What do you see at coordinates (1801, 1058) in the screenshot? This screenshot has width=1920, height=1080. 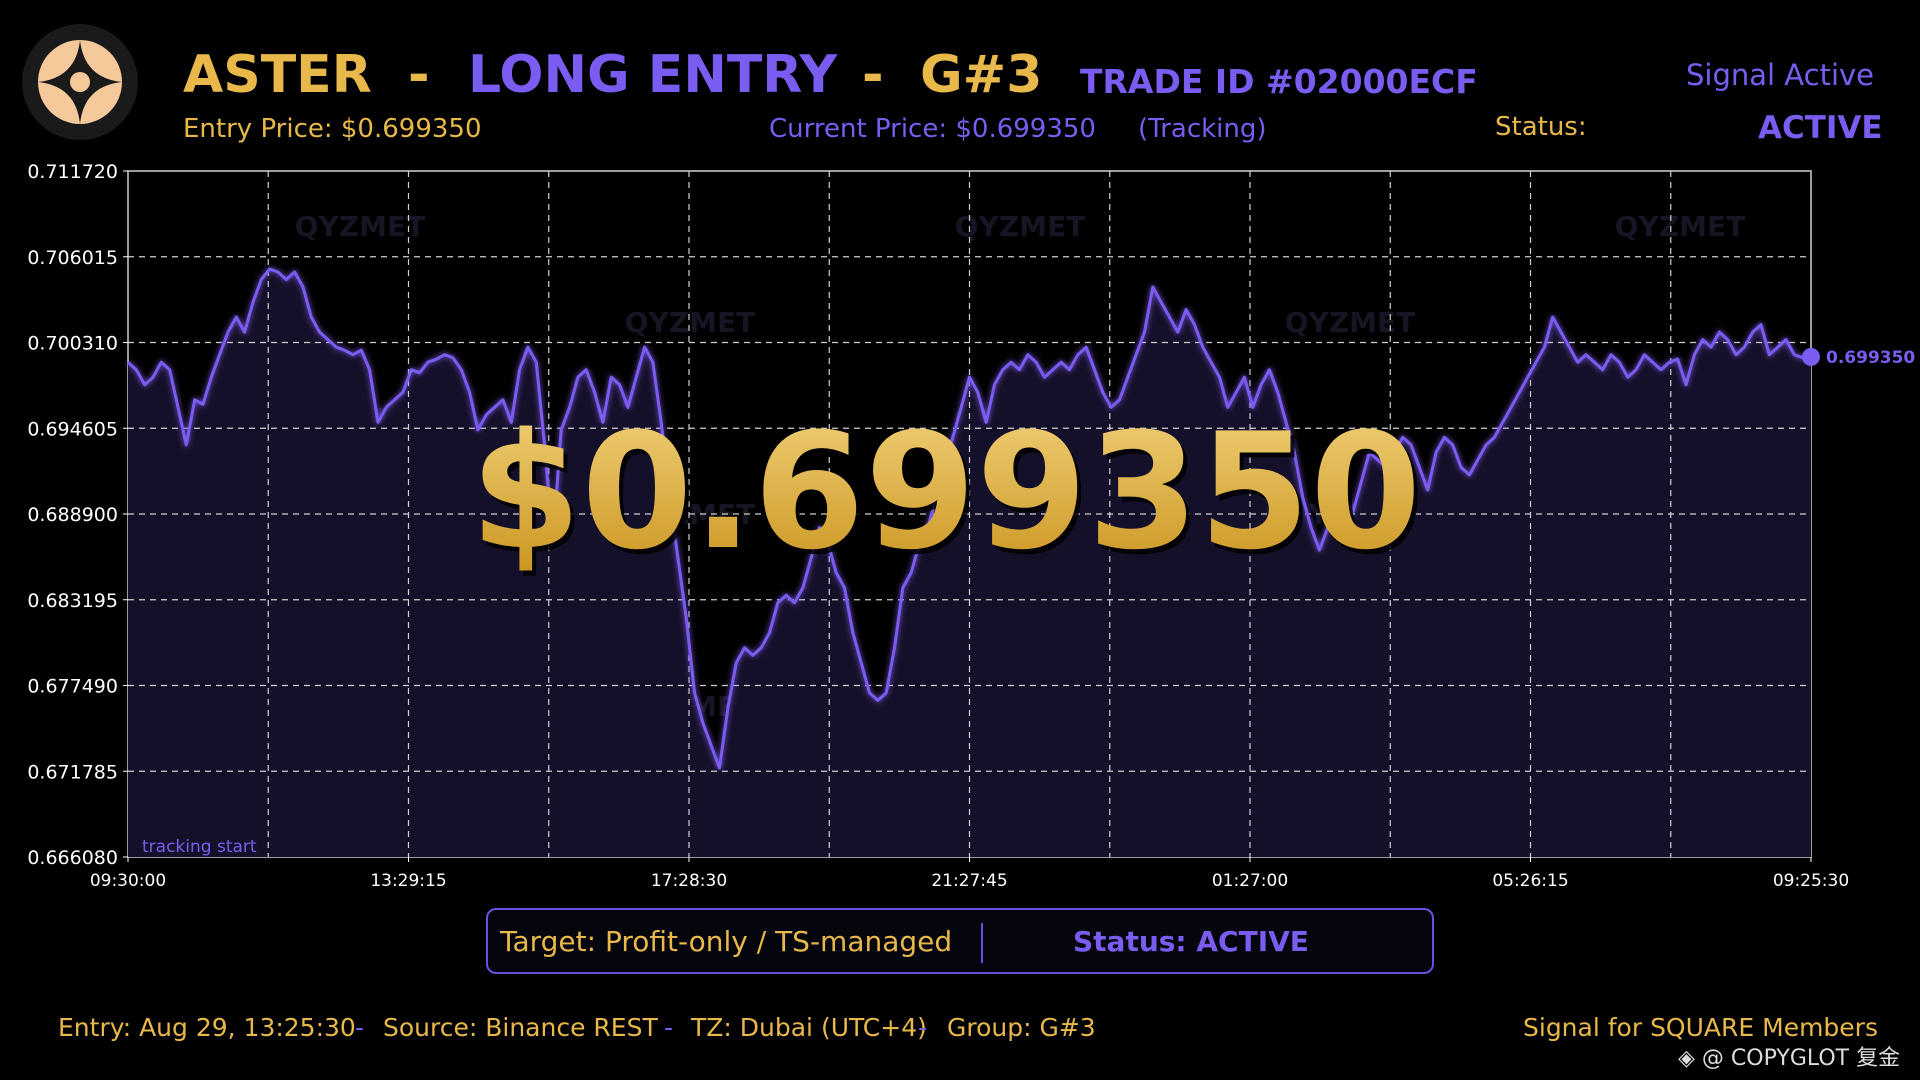 I see `copyright-text: @ COPYGLOT 复金` at bounding box center [1801, 1058].